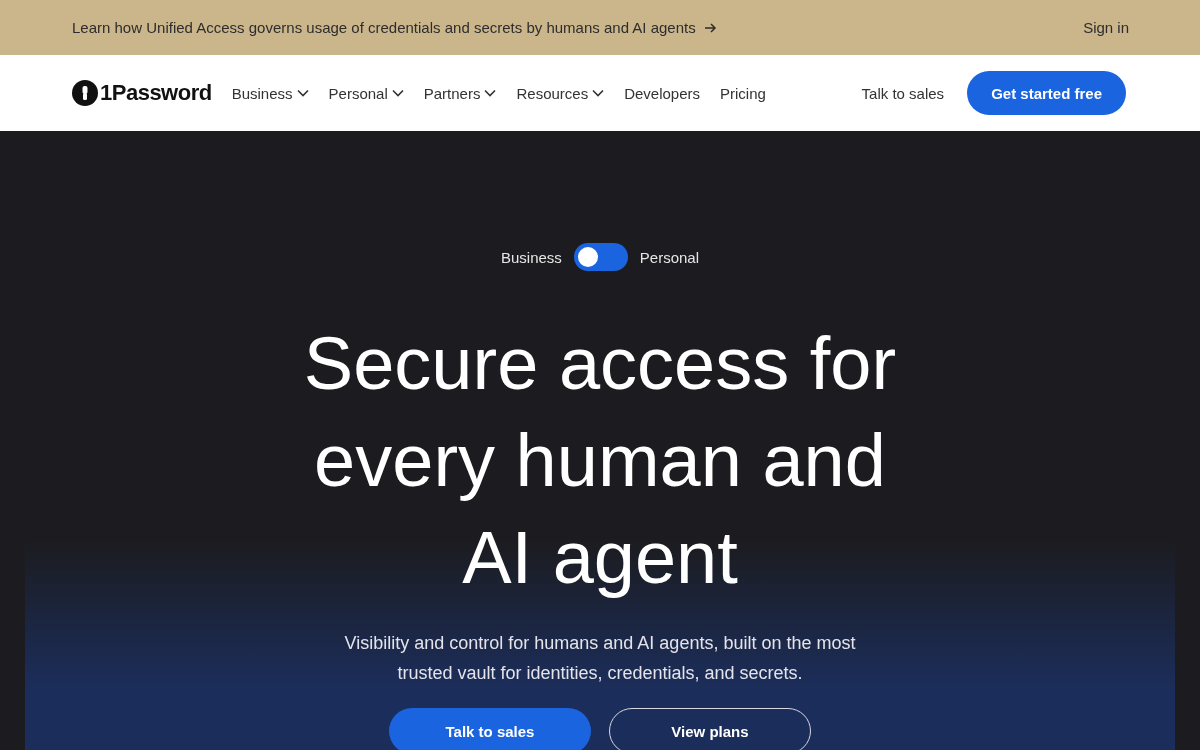  I want to click on nav-link: Developers, so click(662, 93).